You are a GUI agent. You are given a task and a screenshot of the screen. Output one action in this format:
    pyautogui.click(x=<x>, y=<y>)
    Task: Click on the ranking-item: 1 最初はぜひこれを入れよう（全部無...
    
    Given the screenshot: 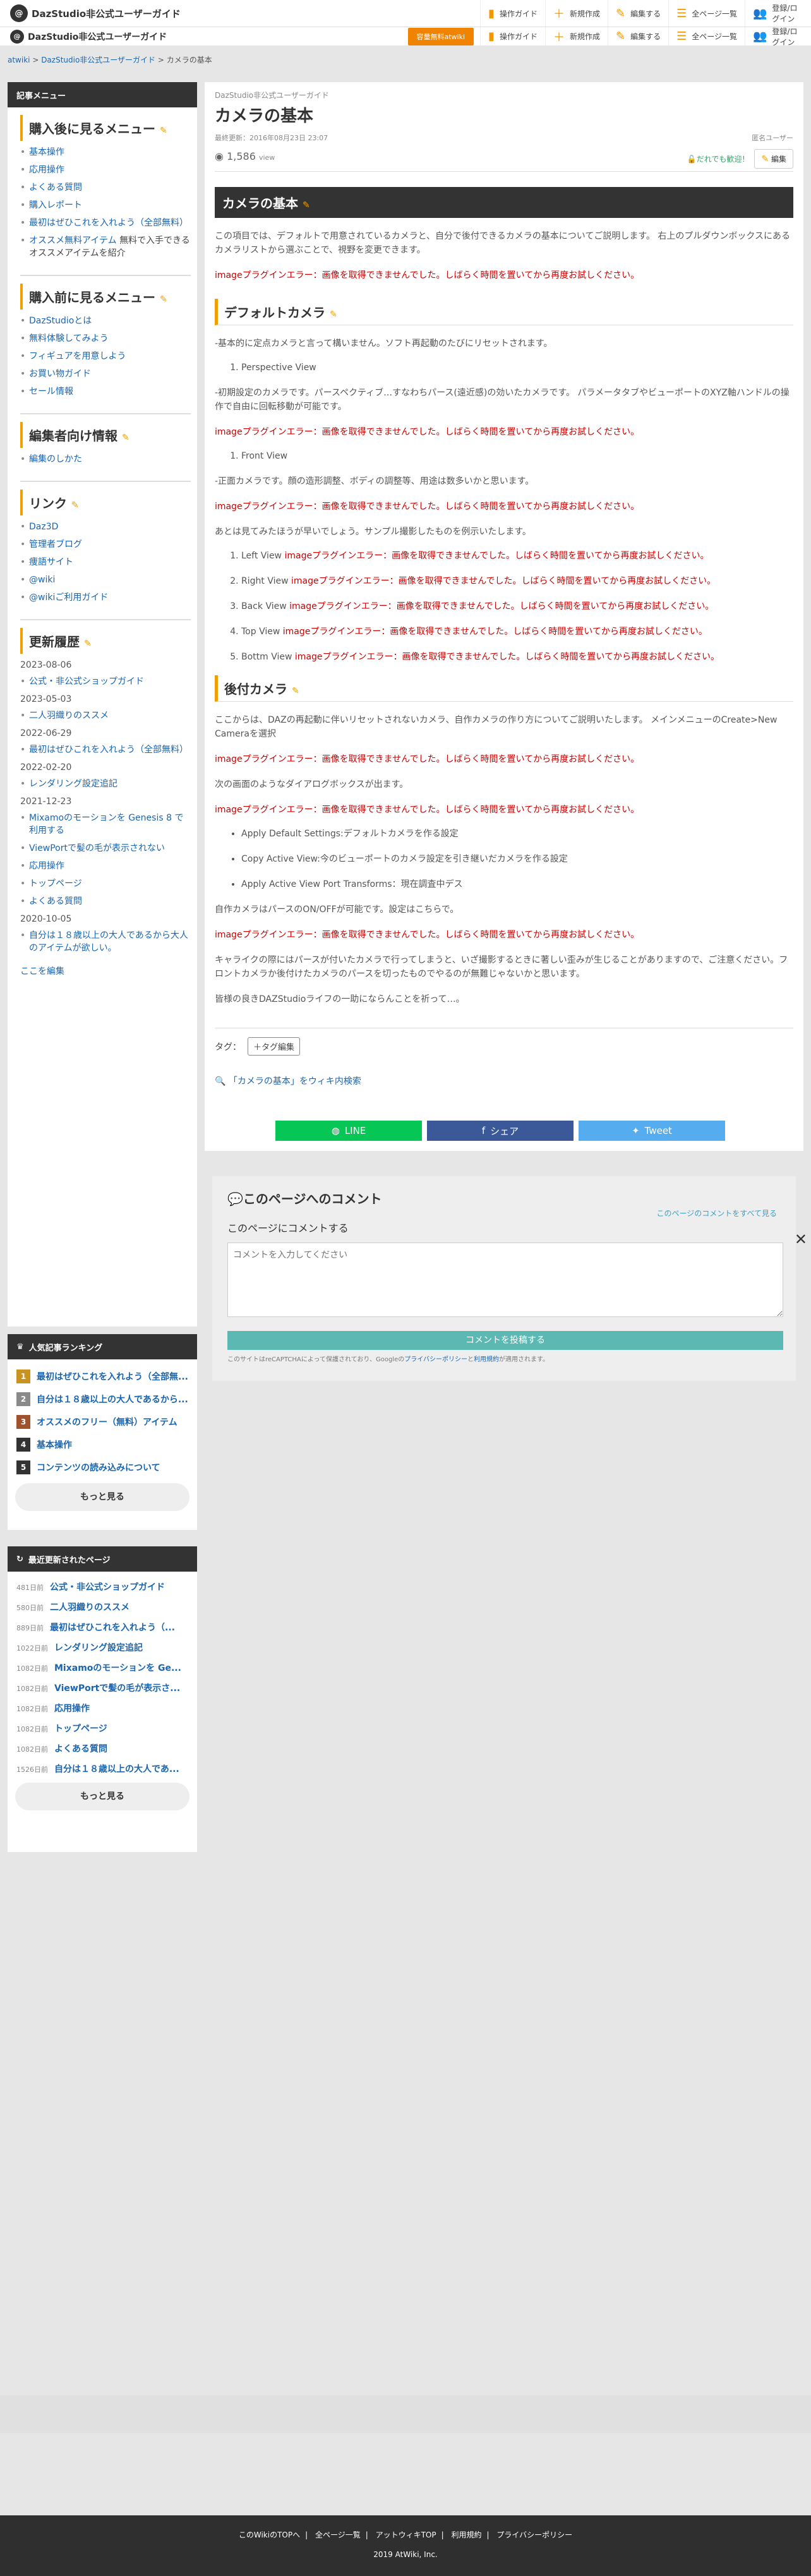 What is the action you would take?
    pyautogui.click(x=102, y=1376)
    